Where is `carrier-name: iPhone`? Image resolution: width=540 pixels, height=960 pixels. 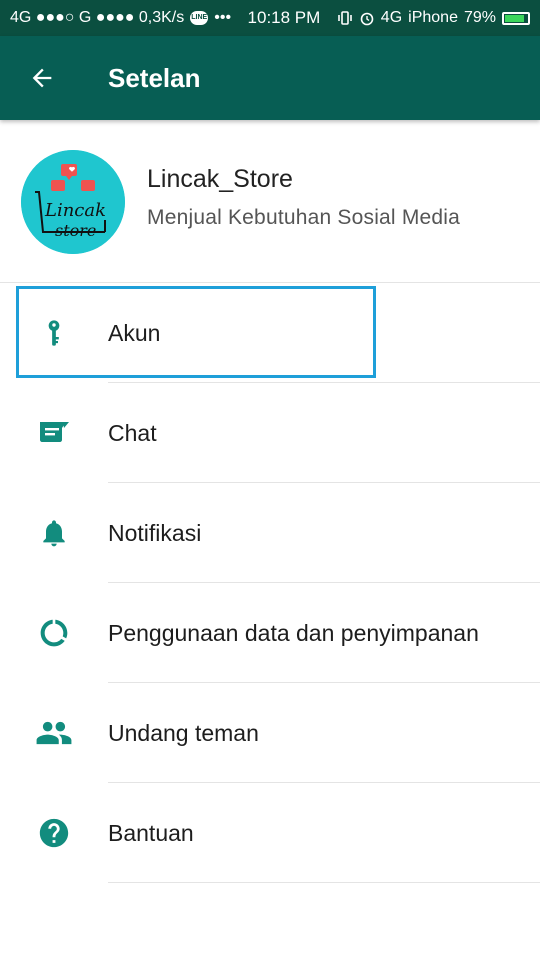 carrier-name: iPhone is located at coordinates (433, 17).